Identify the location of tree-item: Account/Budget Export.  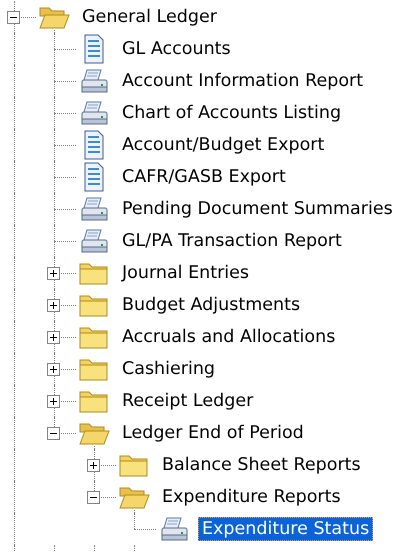
(223, 145).